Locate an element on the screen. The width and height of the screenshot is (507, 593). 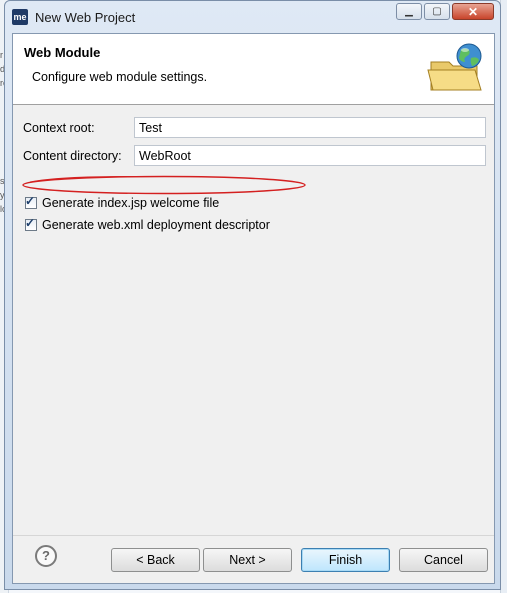
close-button: ✕ is located at coordinates (473, 11).